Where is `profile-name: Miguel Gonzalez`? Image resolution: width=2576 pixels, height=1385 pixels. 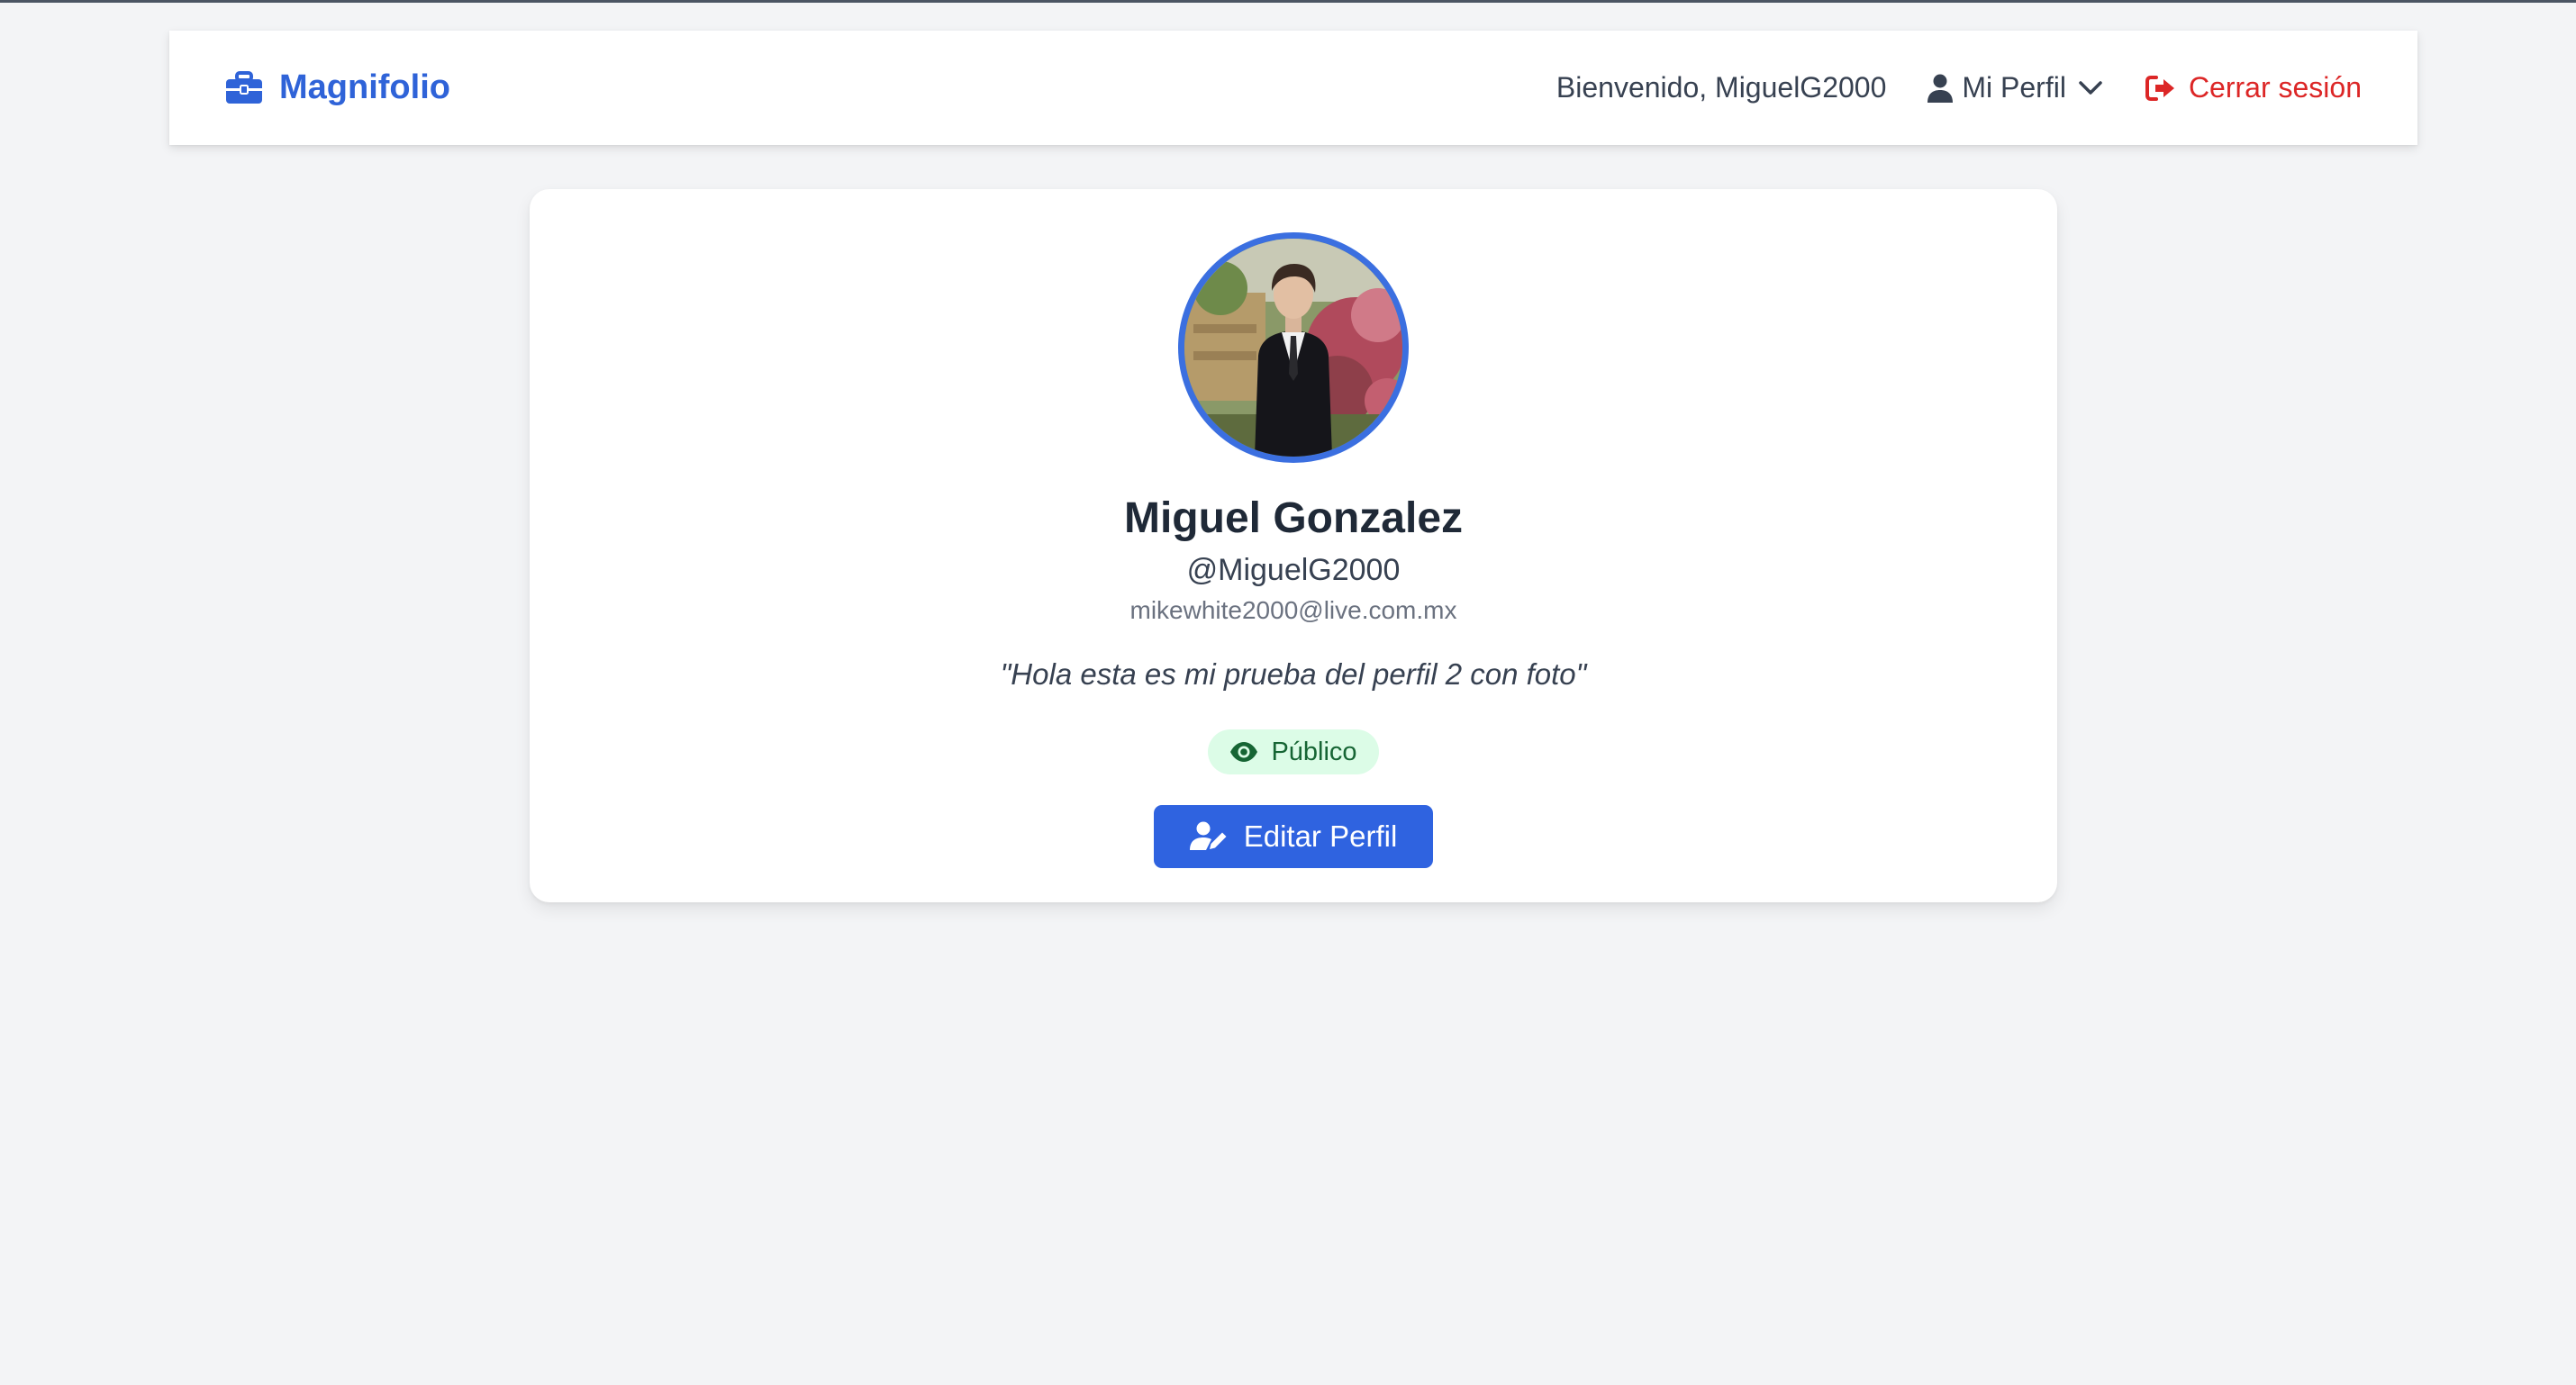 profile-name: Miguel Gonzalez is located at coordinates (1294, 518).